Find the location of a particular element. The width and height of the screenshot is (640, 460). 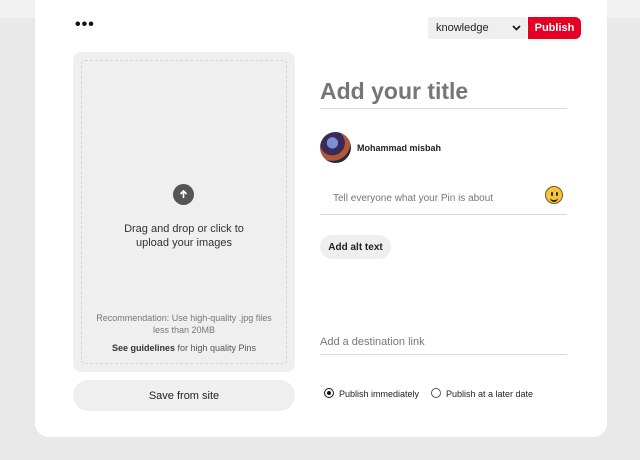

board-select: knowledge is located at coordinates (477, 28).